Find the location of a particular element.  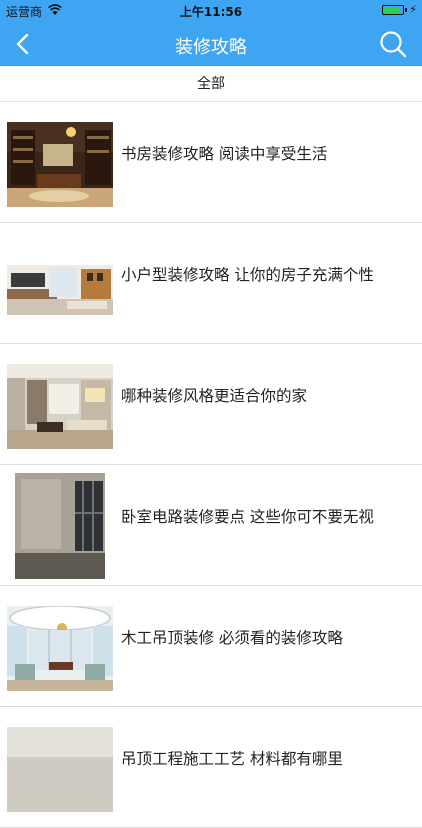

page-title: 装修攻略 is located at coordinates (211, 47).